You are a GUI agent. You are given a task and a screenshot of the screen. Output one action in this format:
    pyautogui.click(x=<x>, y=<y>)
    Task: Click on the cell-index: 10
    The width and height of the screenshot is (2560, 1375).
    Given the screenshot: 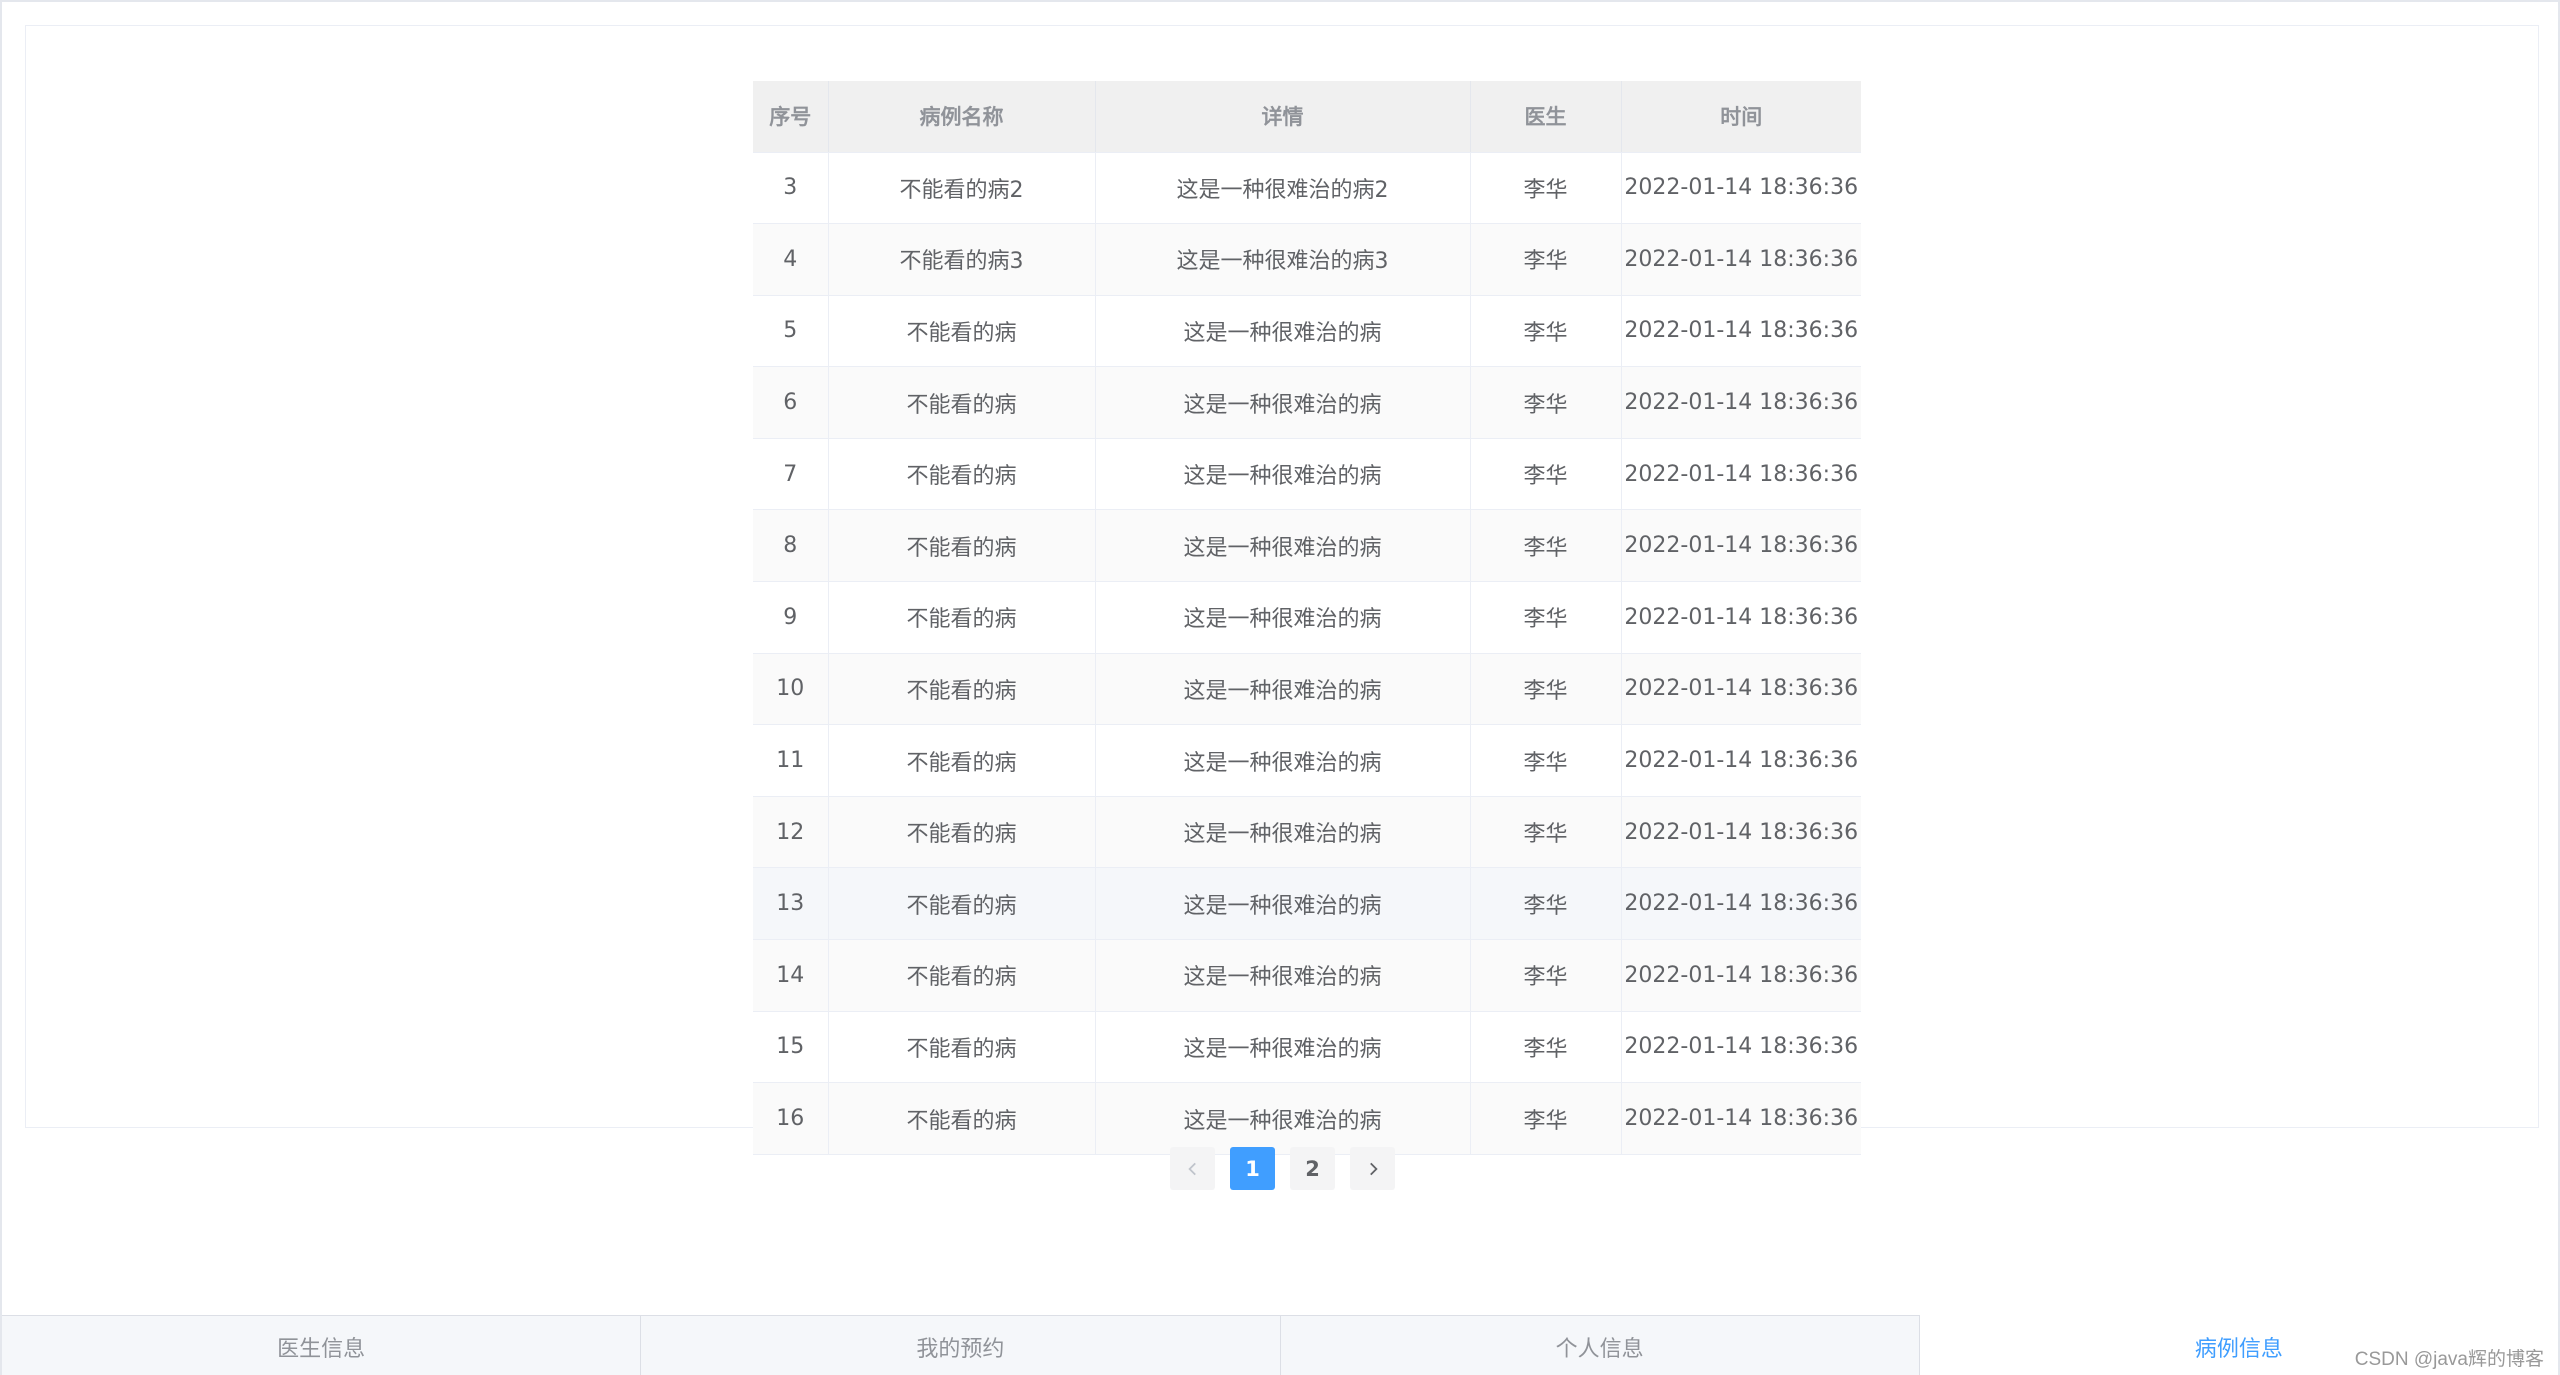 What is the action you would take?
    pyautogui.click(x=791, y=689)
    